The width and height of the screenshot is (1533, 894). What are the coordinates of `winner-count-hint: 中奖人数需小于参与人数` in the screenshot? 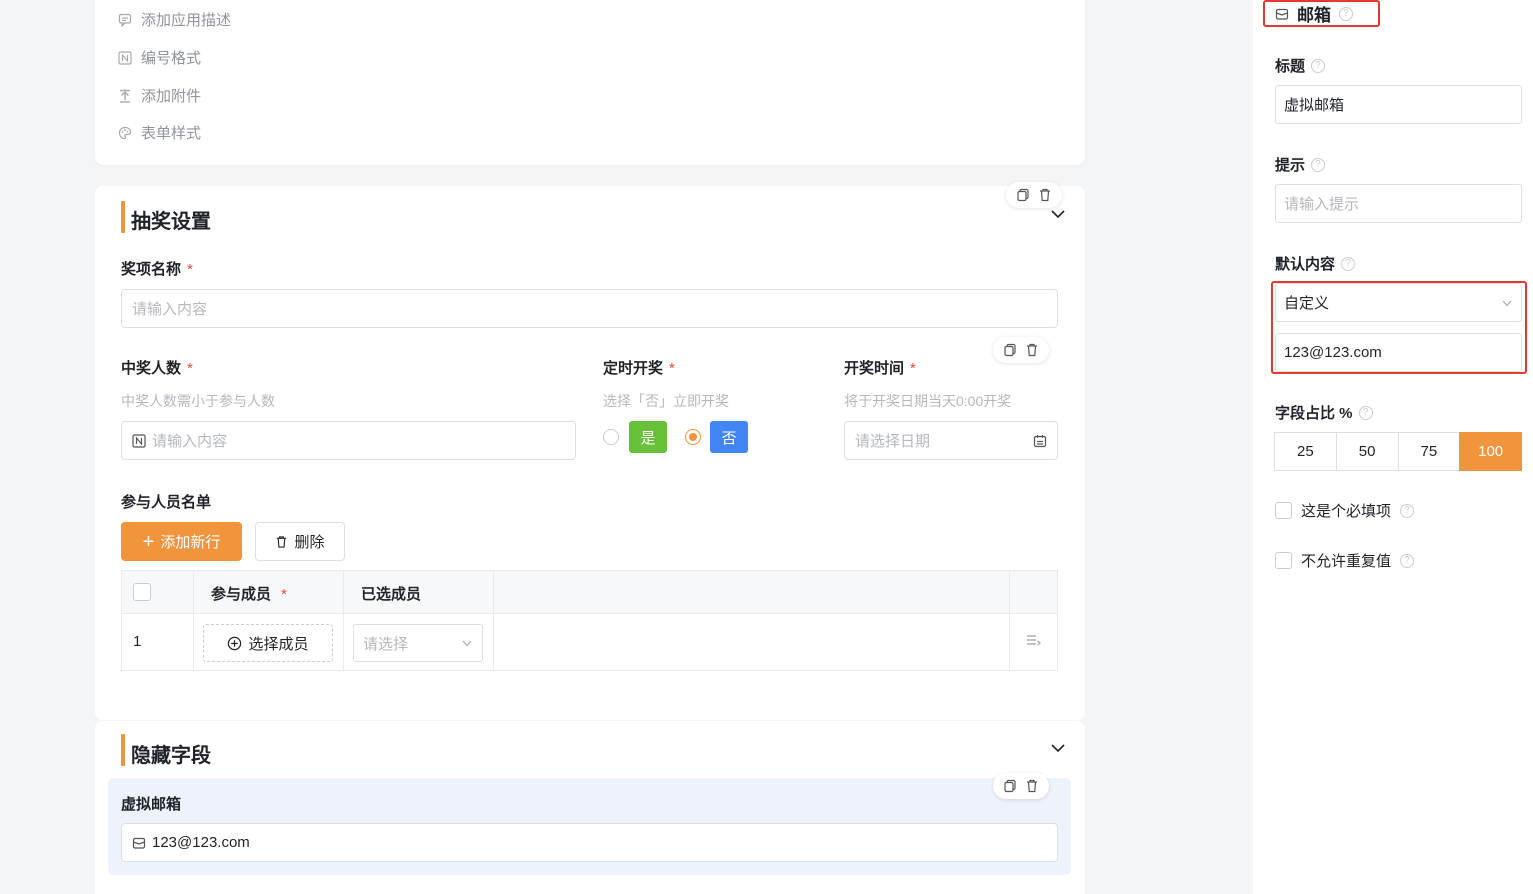 It's located at (198, 401).